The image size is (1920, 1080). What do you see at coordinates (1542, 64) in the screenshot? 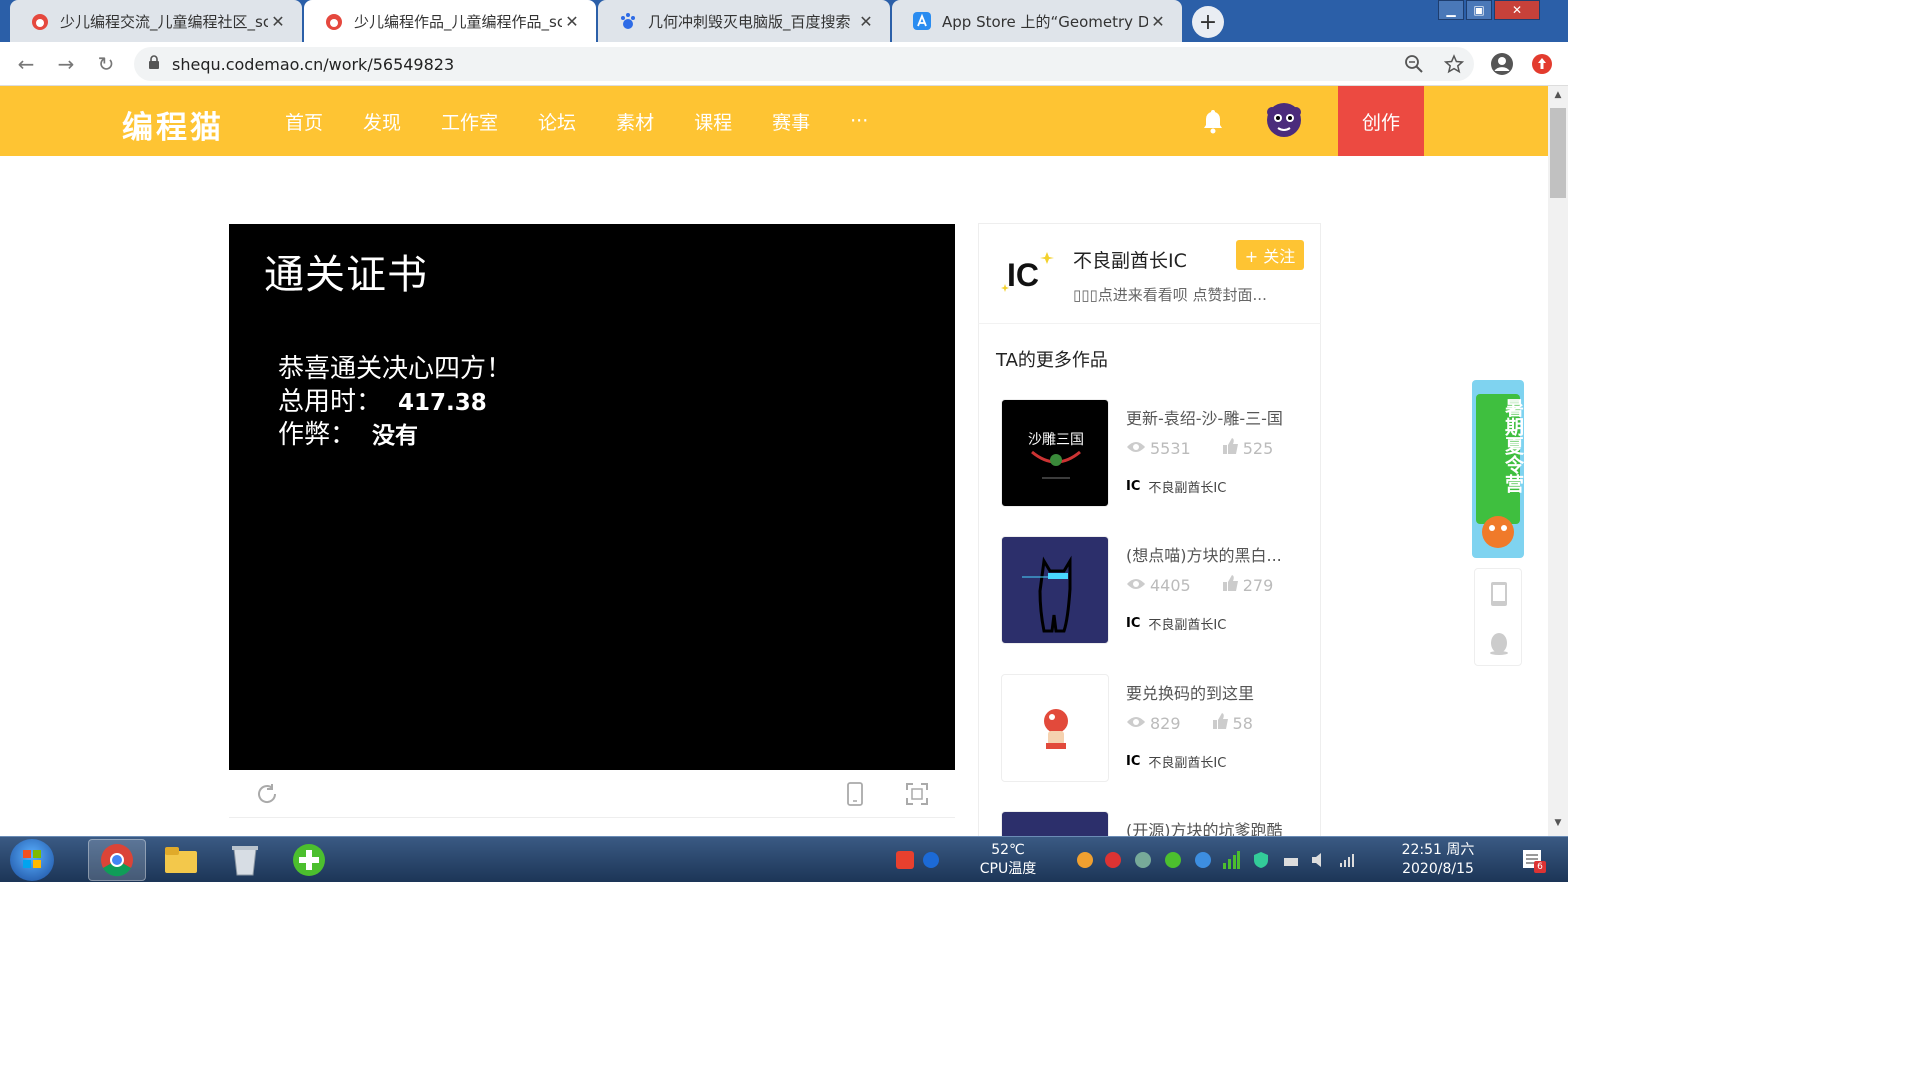
I see `update-icon` at bounding box center [1542, 64].